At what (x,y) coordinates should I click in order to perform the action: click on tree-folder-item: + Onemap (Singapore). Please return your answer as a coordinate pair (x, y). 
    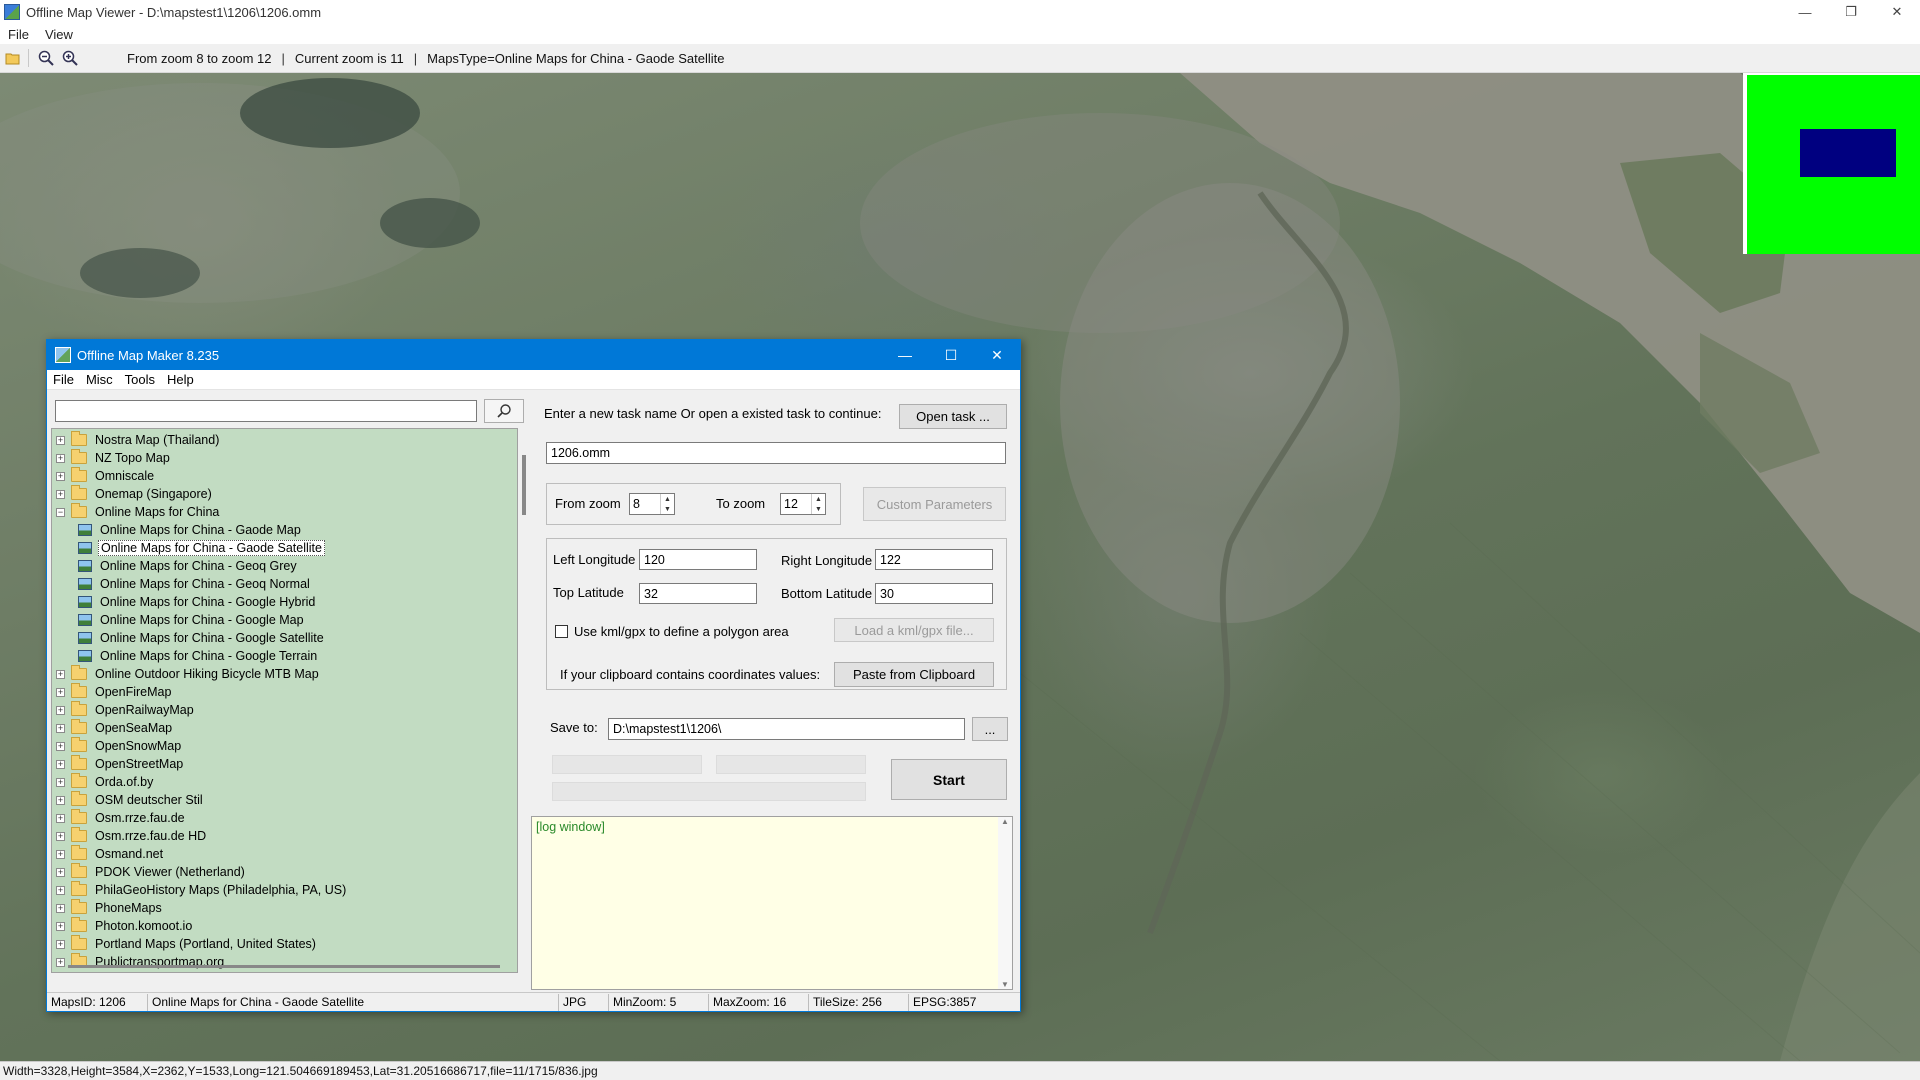
    Looking at the image, I should click on (135, 494).